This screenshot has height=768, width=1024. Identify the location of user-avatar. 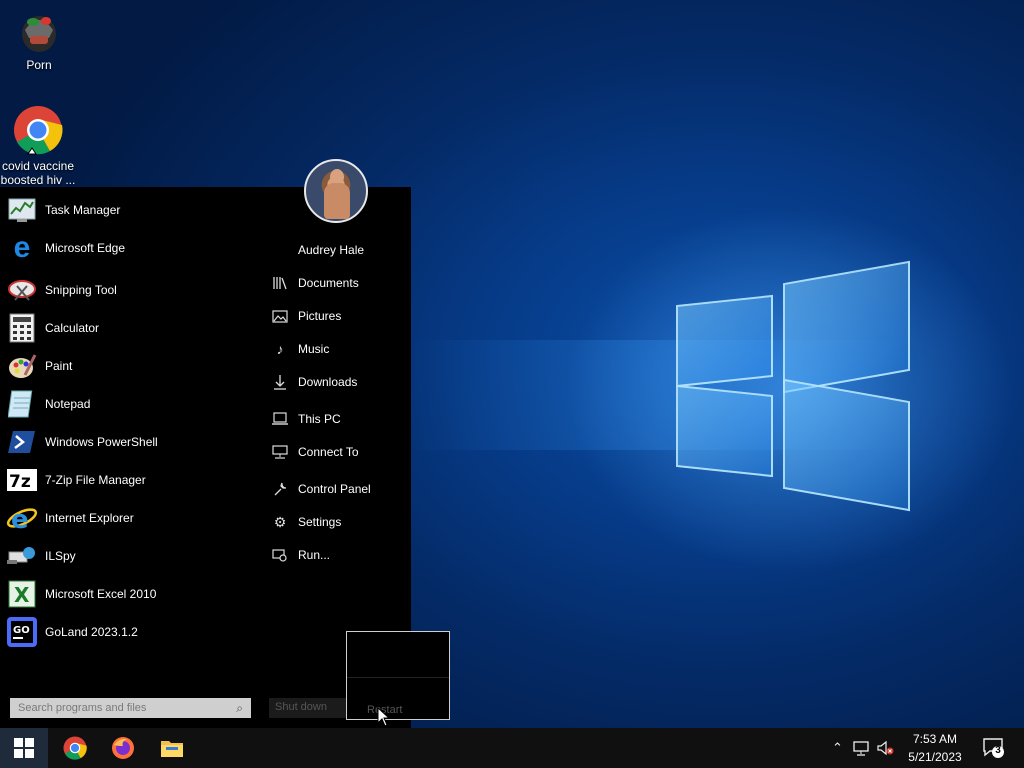
(336, 191).